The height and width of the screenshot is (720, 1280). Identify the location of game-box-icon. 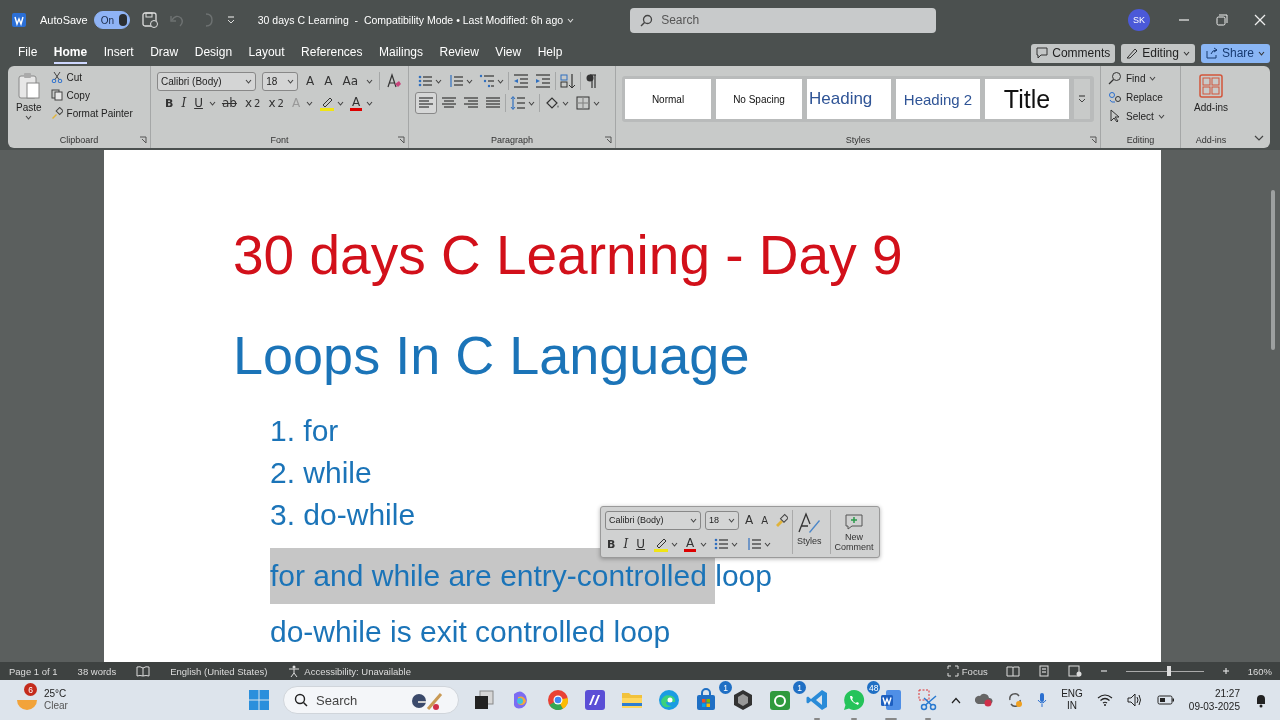
(780, 700).